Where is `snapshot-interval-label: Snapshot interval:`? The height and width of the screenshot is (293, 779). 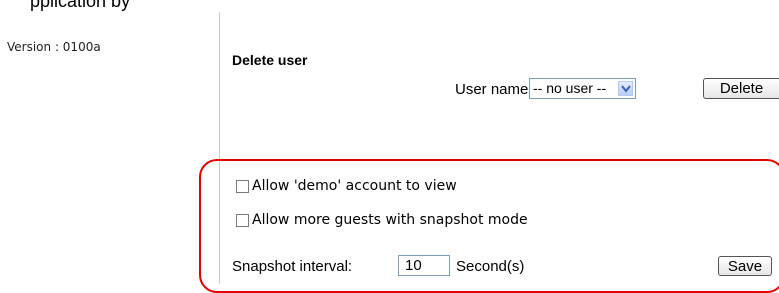
snapshot-interval-label: Snapshot interval: is located at coordinates (292, 266).